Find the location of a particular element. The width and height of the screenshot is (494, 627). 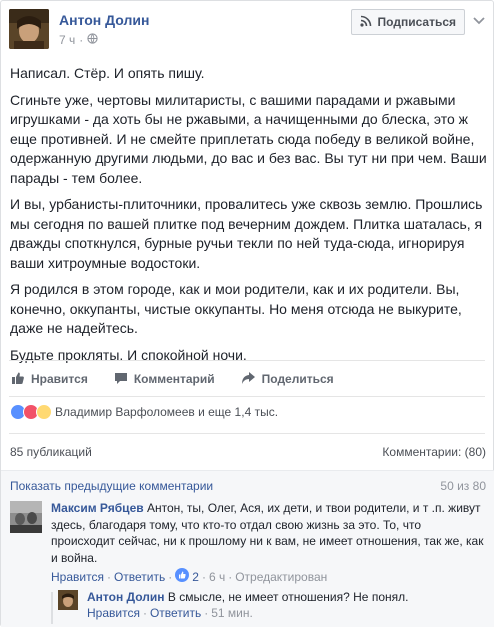

globe-icon is located at coordinates (92, 40).